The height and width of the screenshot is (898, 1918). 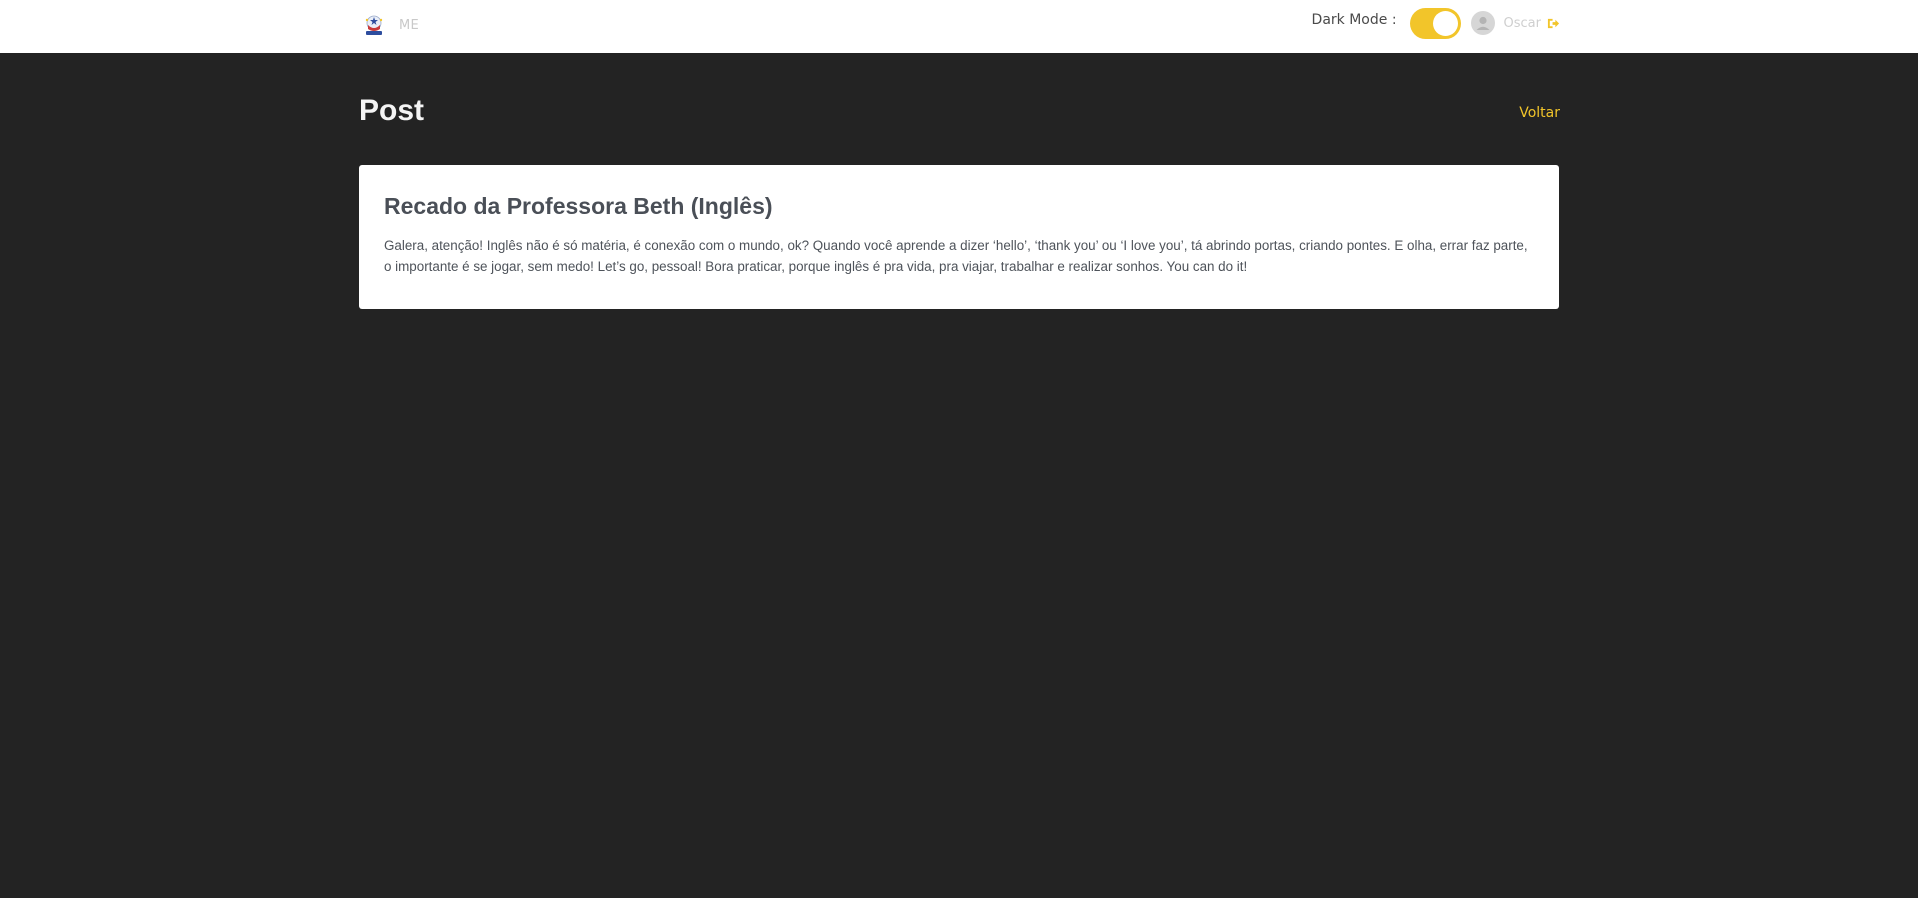 I want to click on username: Oscar, so click(x=1522, y=23).